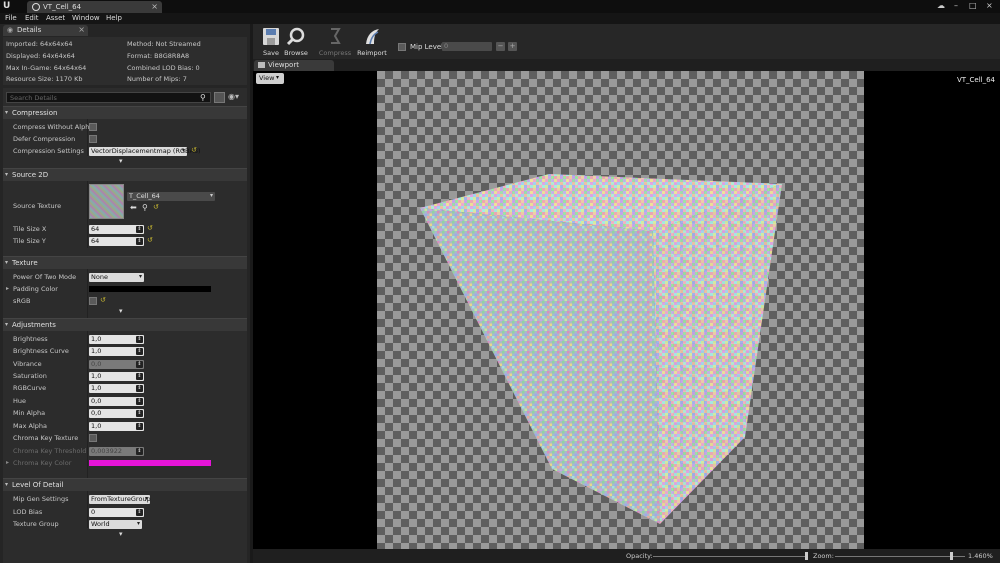  What do you see at coordinates (107, 451) in the screenshot?
I see `value: 0,003922` at bounding box center [107, 451].